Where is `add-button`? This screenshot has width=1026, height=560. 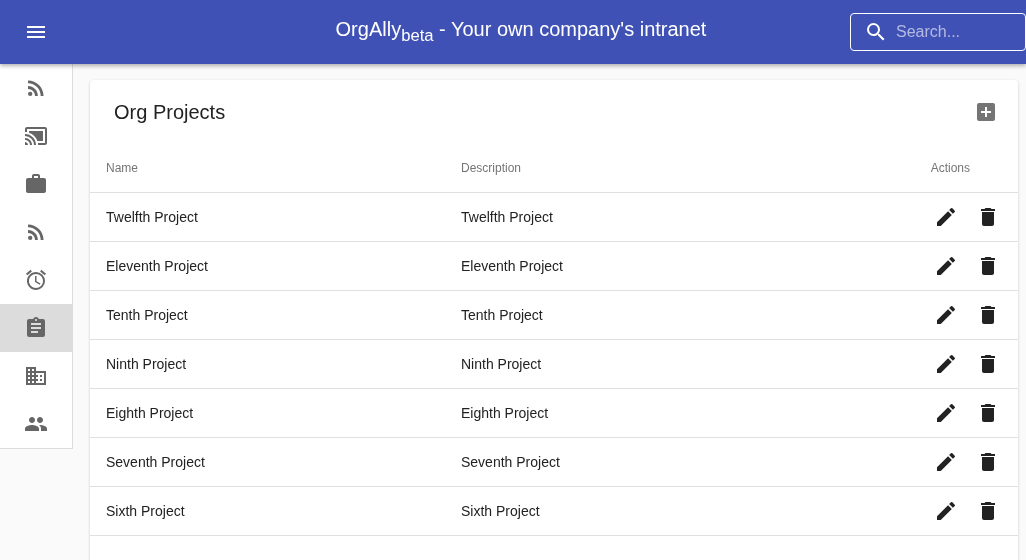
add-button is located at coordinates (986, 112).